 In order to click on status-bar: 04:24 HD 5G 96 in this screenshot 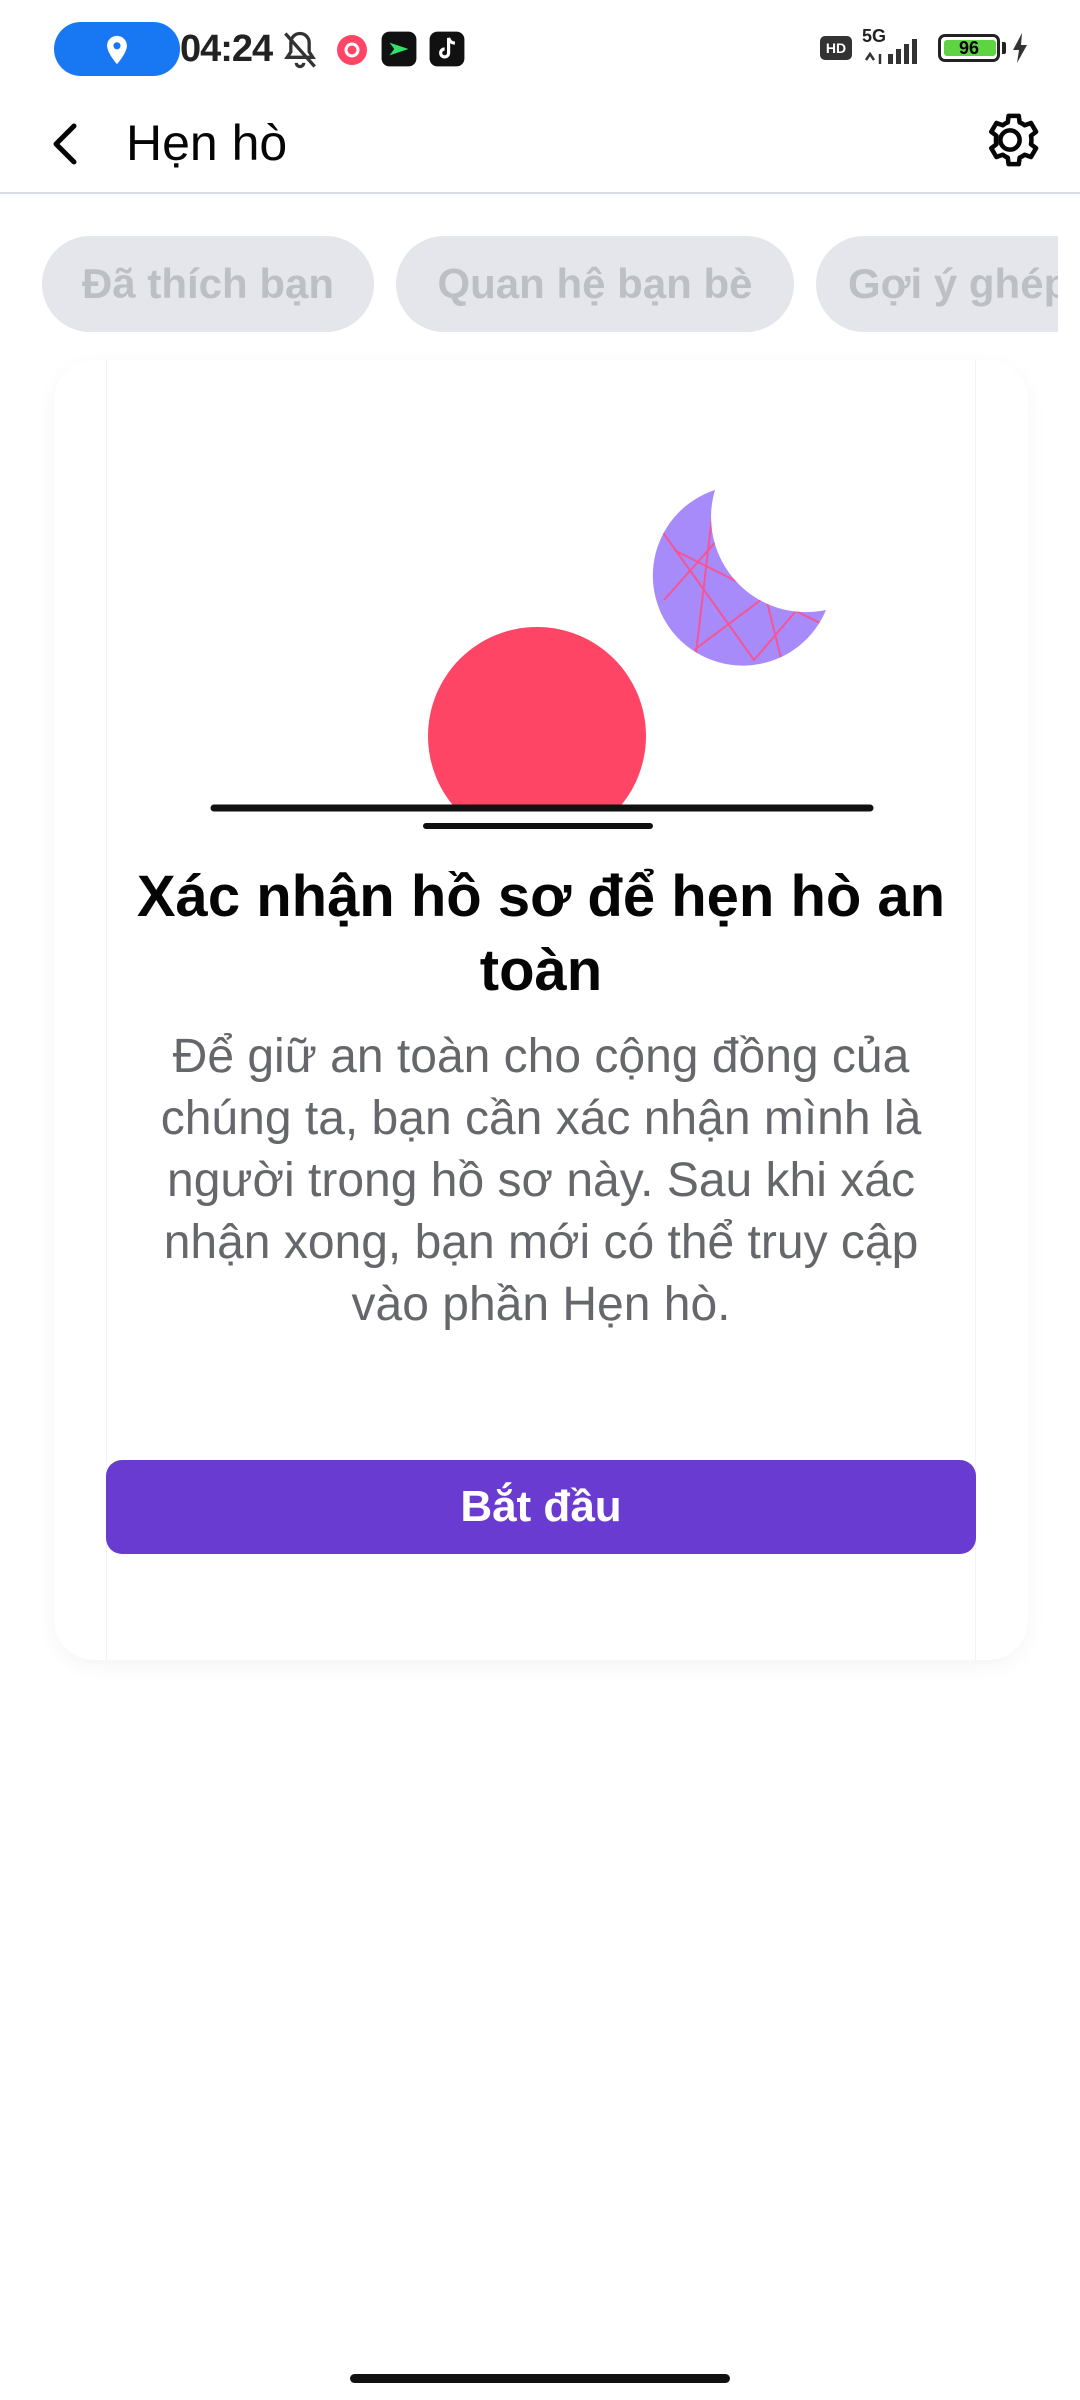, I will do `click(540, 50)`.